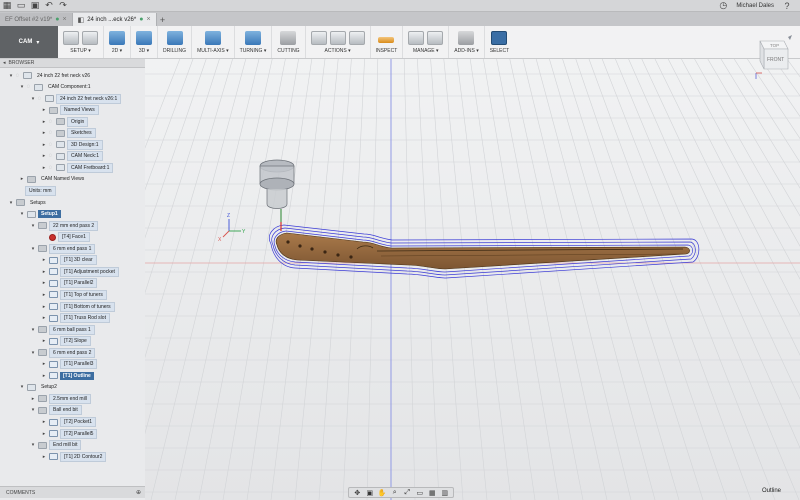 Image resolution: width=800 pixels, height=500 pixels. I want to click on browser-node: ▸ ◌ CAM Neck:1, so click(52, 156).